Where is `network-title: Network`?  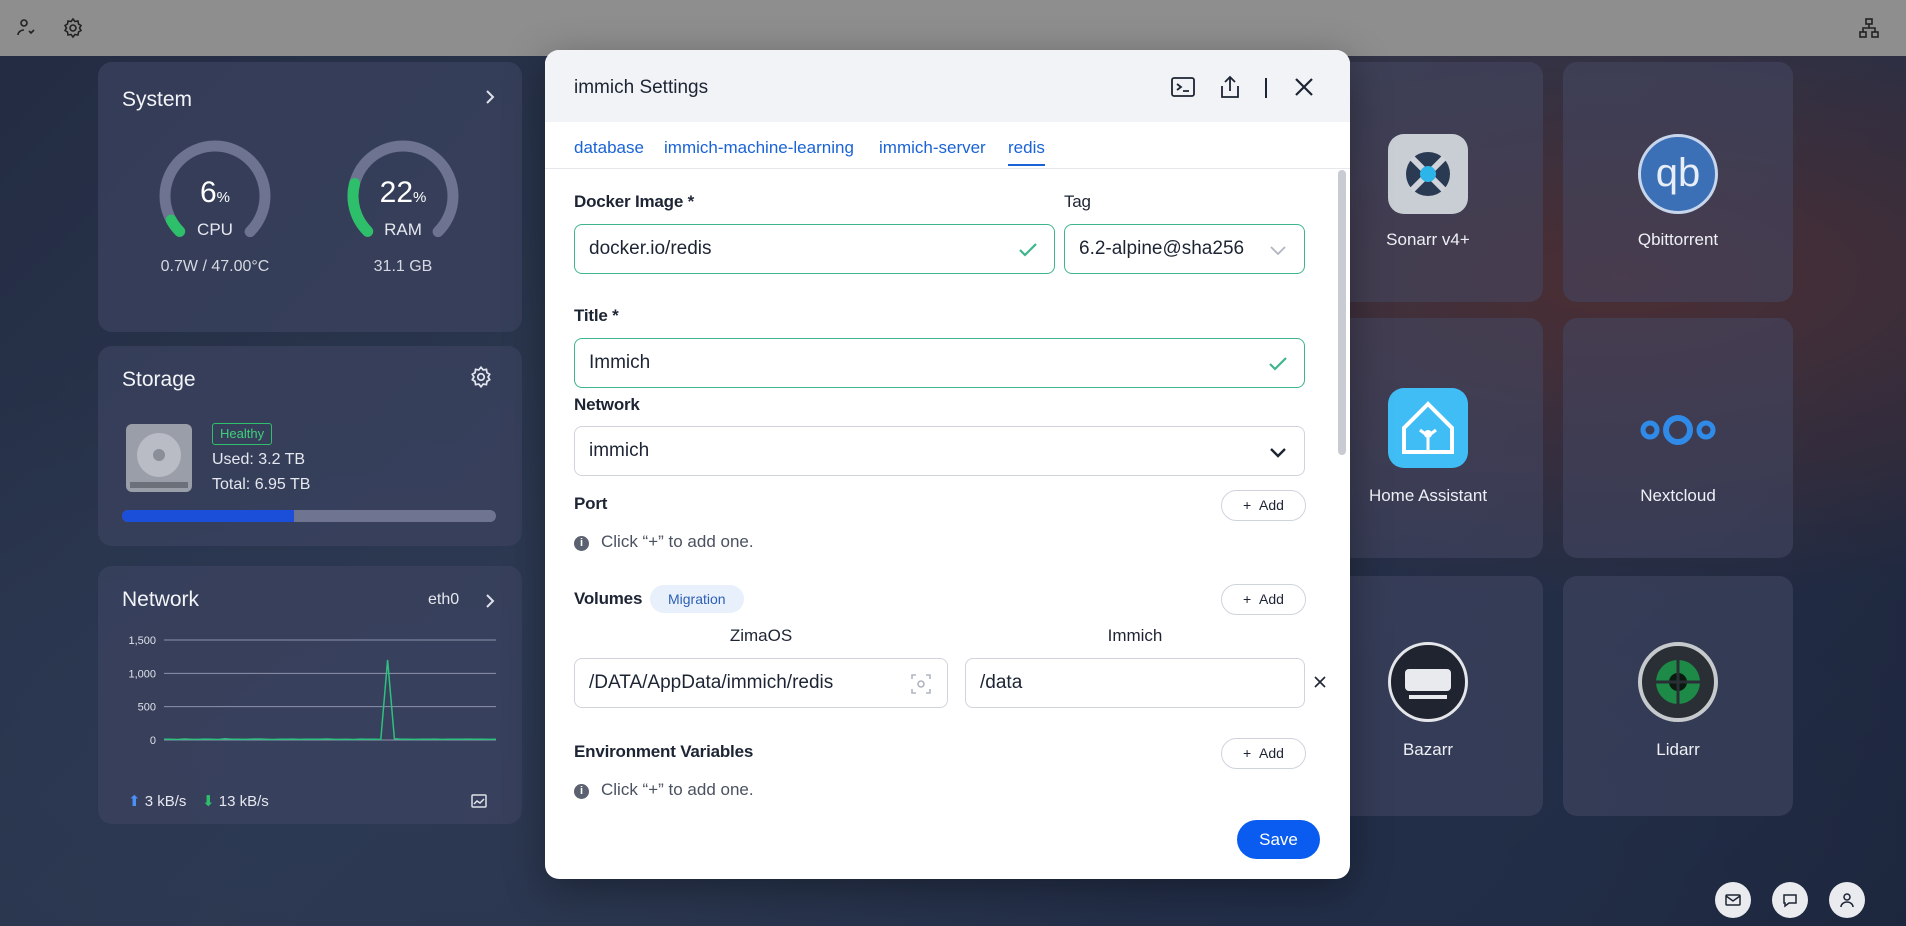 network-title: Network is located at coordinates (161, 599).